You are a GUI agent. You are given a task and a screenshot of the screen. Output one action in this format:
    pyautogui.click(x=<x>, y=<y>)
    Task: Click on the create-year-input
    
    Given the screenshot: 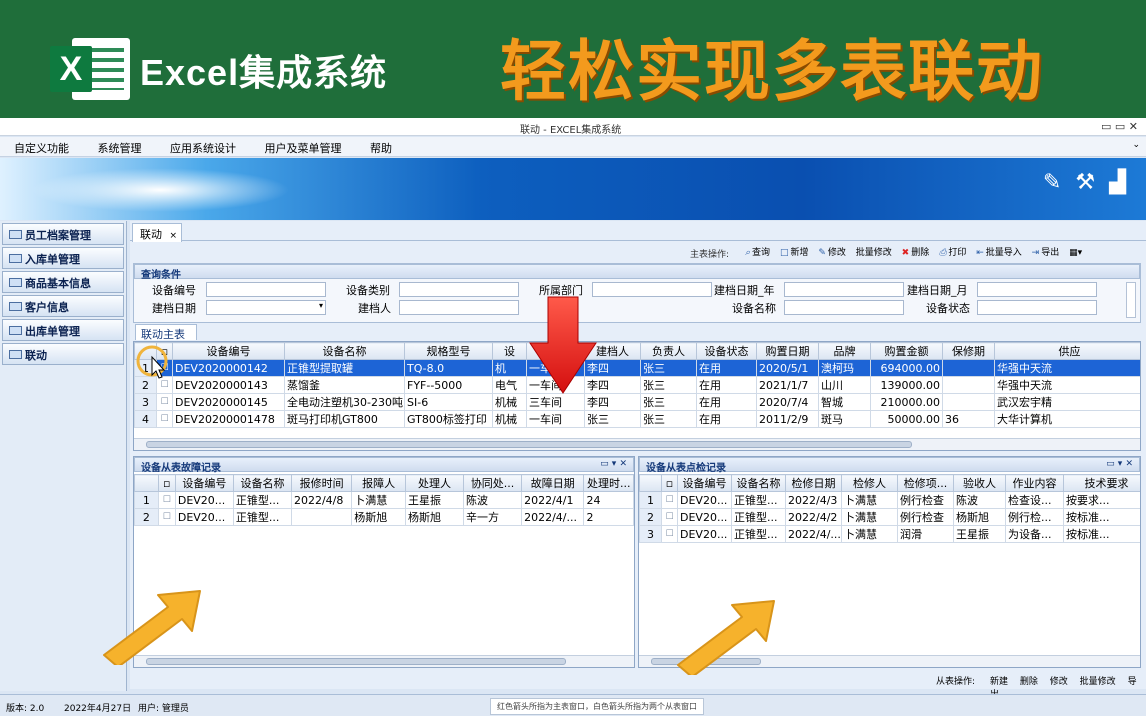 What is the action you would take?
    pyautogui.click(x=844, y=289)
    